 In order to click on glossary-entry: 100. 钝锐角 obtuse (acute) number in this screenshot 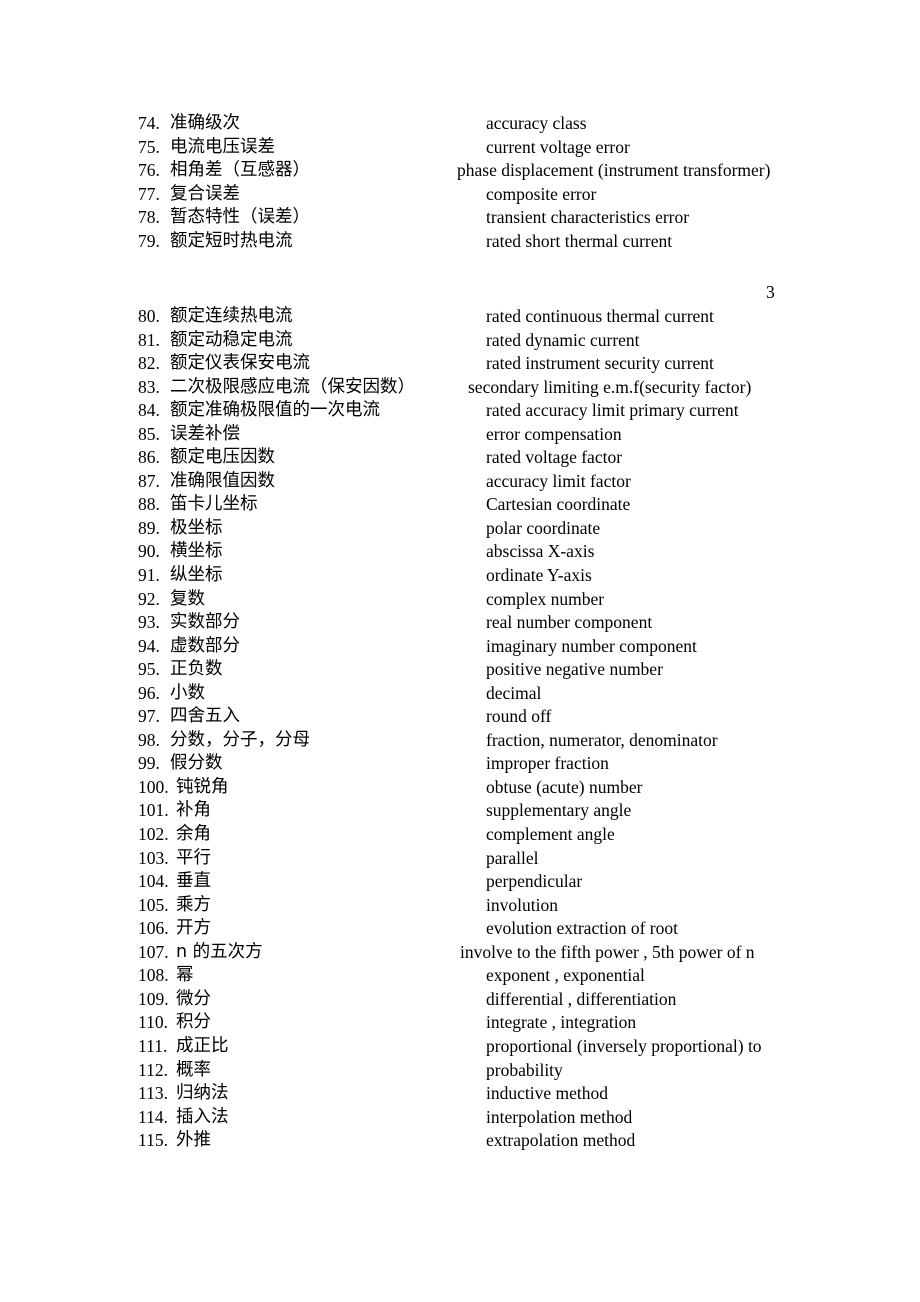, I will do `click(460, 788)`.